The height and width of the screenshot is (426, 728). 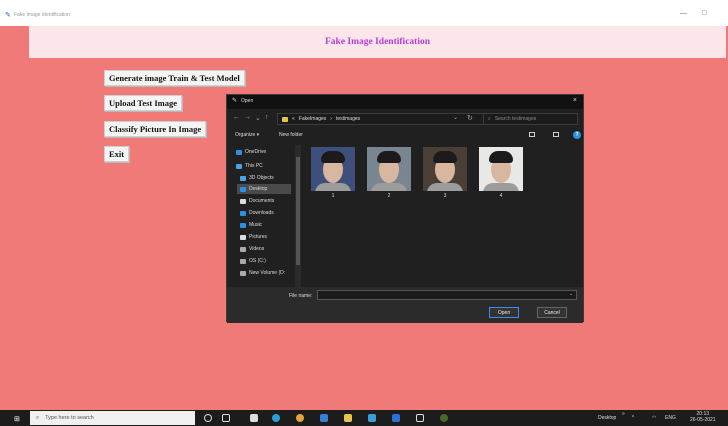 I want to click on sidebar-item-desktop: Desktop, so click(x=264, y=189).